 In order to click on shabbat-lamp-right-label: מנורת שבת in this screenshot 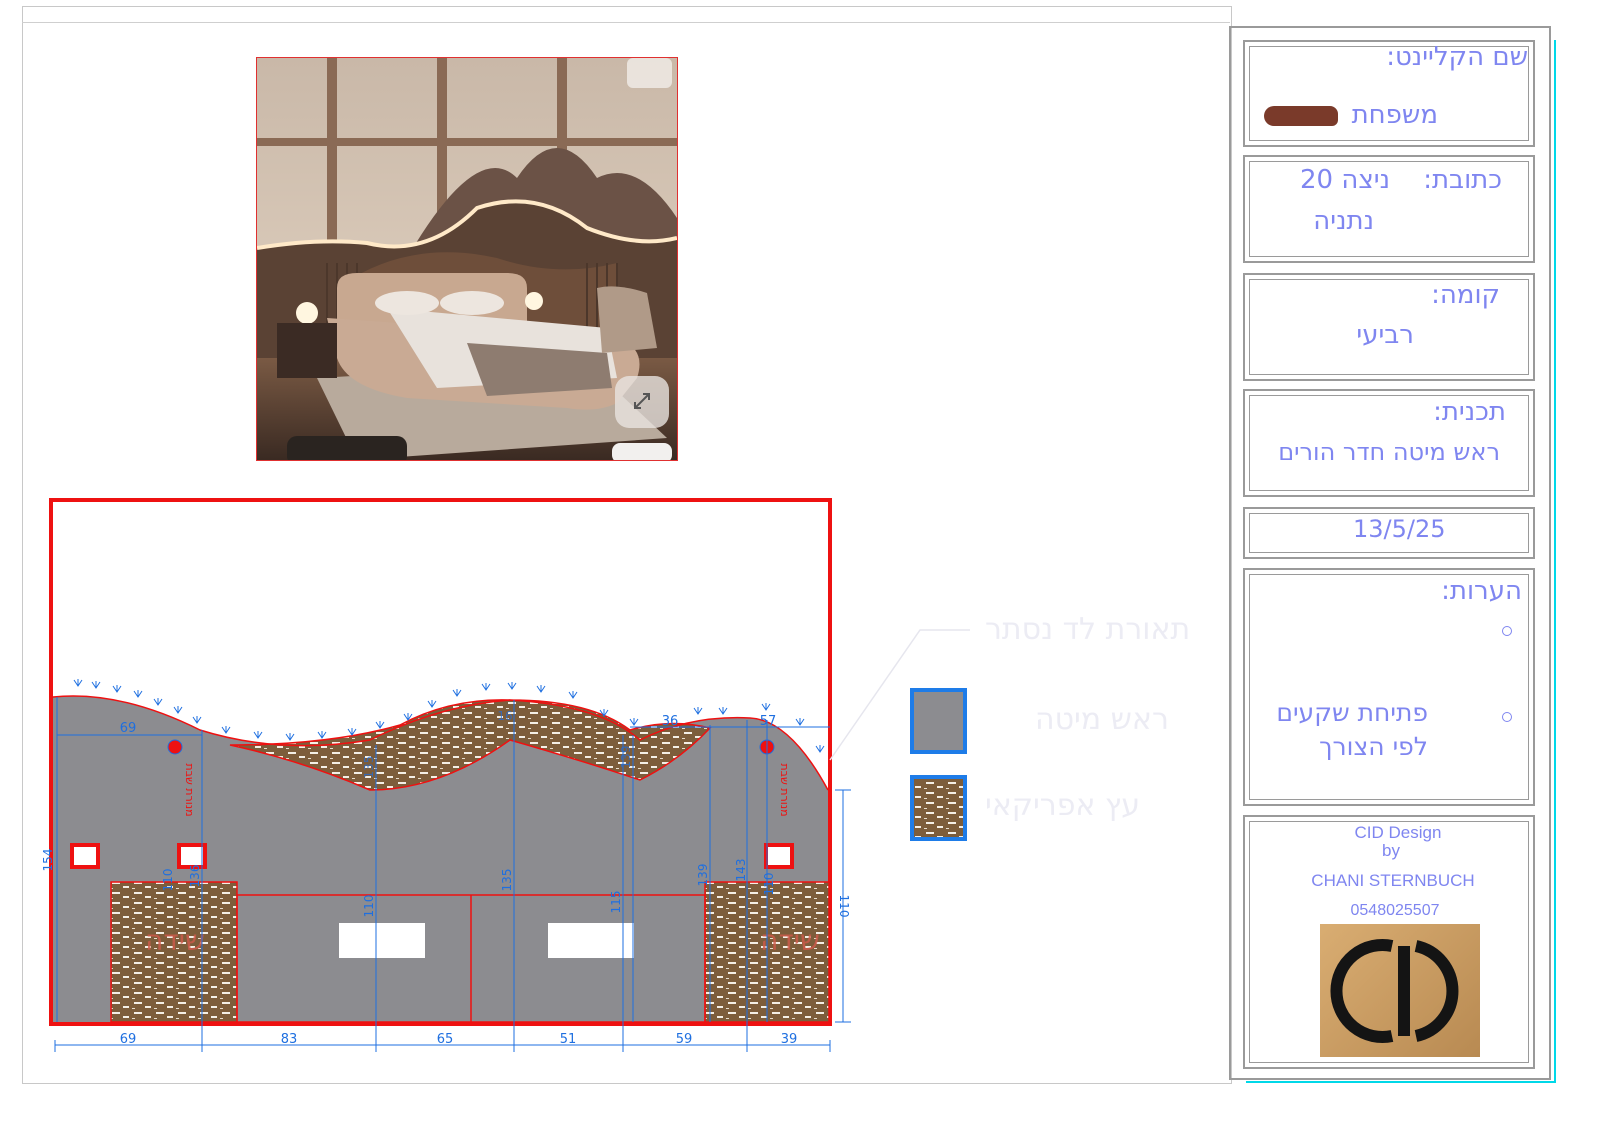, I will do `click(784, 789)`.